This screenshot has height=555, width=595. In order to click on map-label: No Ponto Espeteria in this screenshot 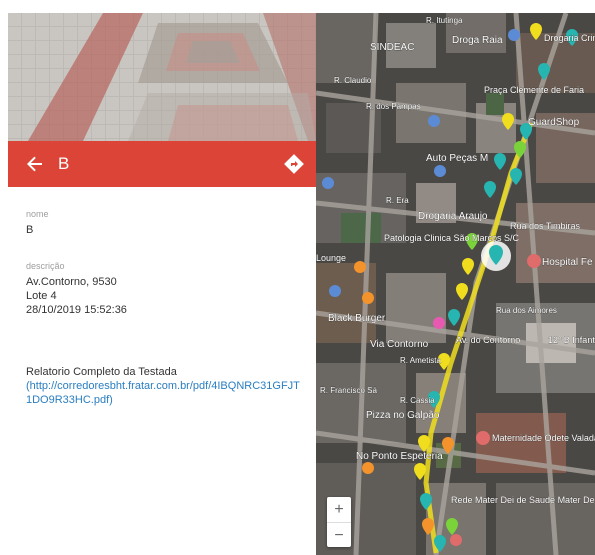, I will do `click(399, 456)`.